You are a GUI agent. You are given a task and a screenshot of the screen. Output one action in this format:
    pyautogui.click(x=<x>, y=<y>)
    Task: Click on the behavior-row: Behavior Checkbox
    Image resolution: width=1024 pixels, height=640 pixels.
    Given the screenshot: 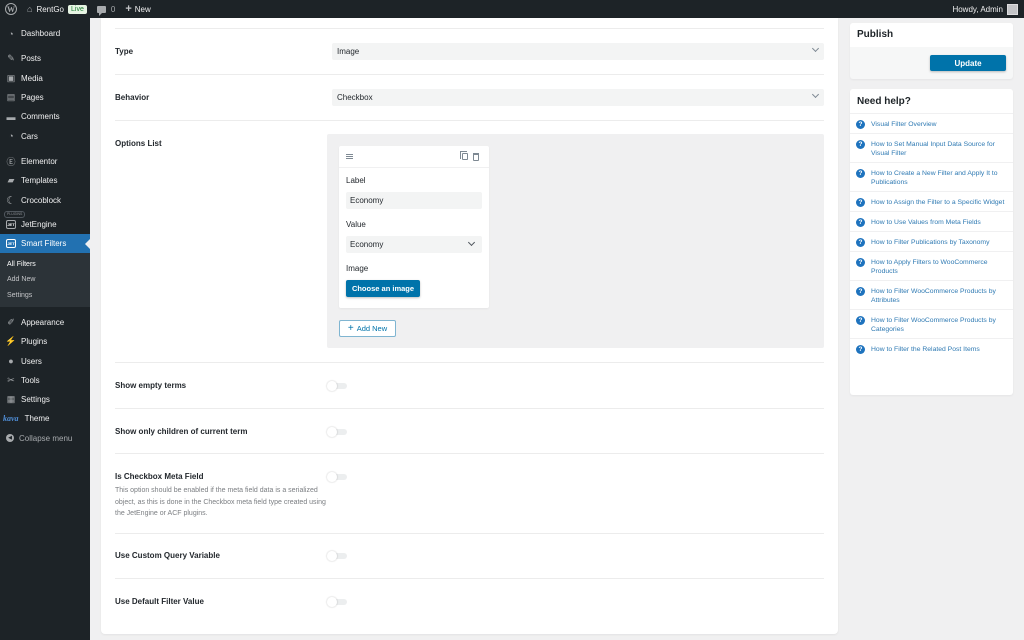 What is the action you would take?
    pyautogui.click(x=469, y=97)
    